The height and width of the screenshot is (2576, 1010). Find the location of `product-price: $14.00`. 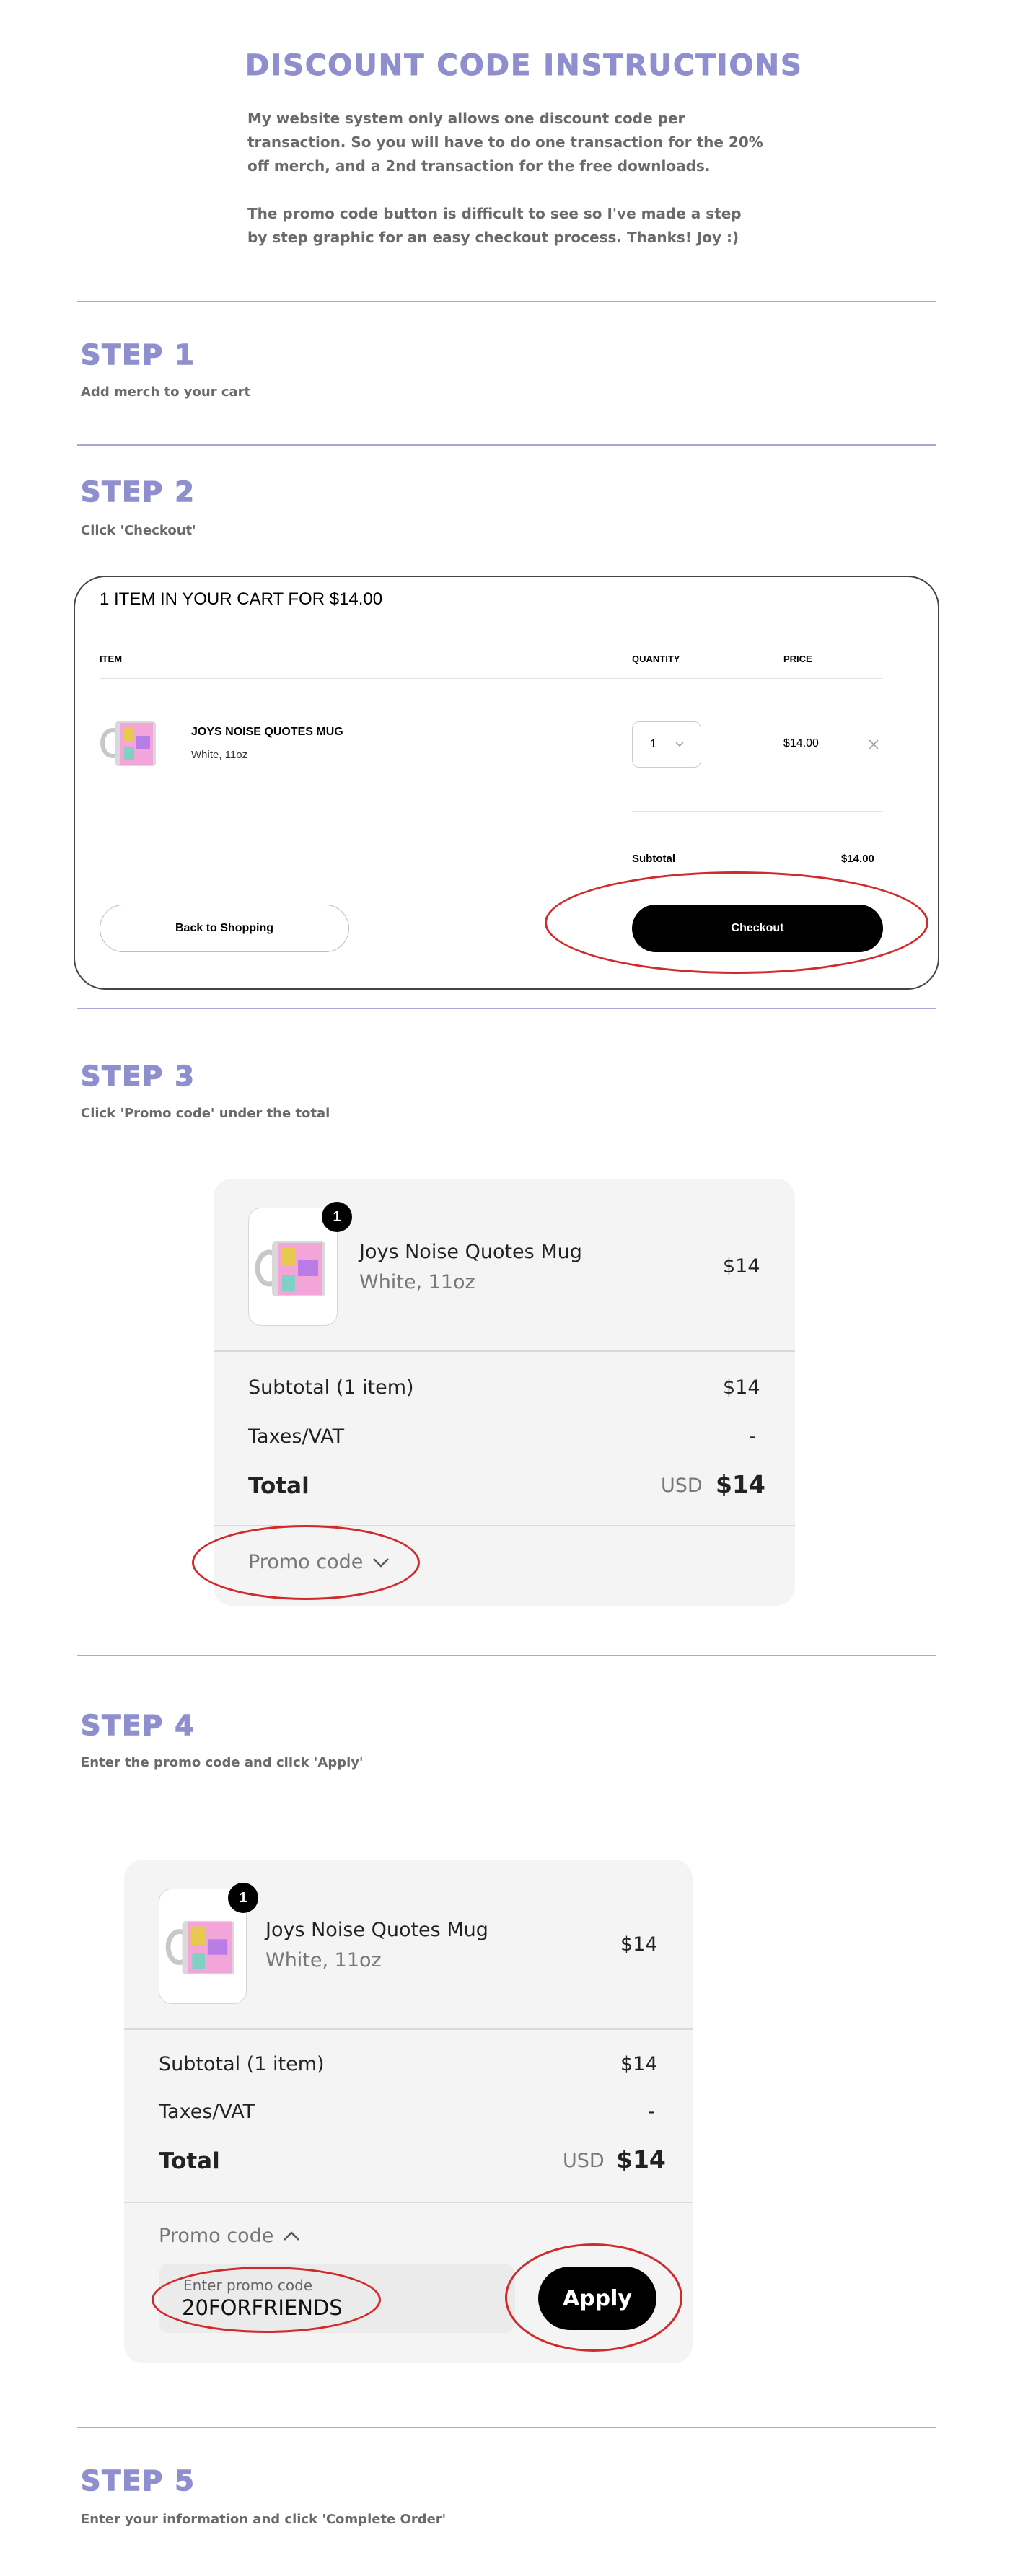

product-price: $14.00 is located at coordinates (801, 743).